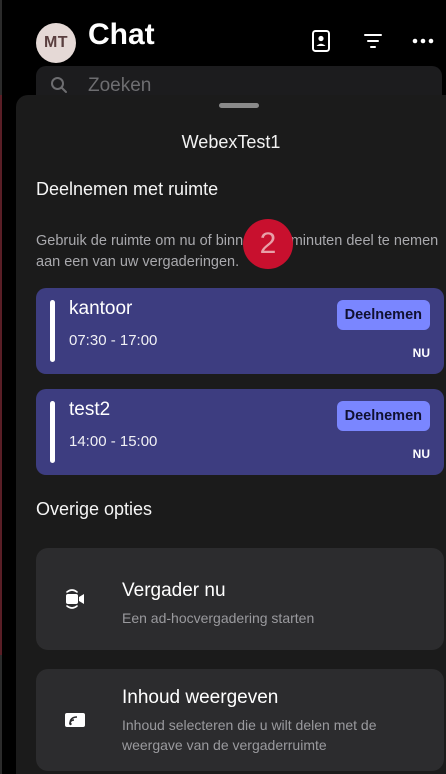 This screenshot has height=774, width=446. I want to click on search-placeholder: Zoeken, so click(120, 85).